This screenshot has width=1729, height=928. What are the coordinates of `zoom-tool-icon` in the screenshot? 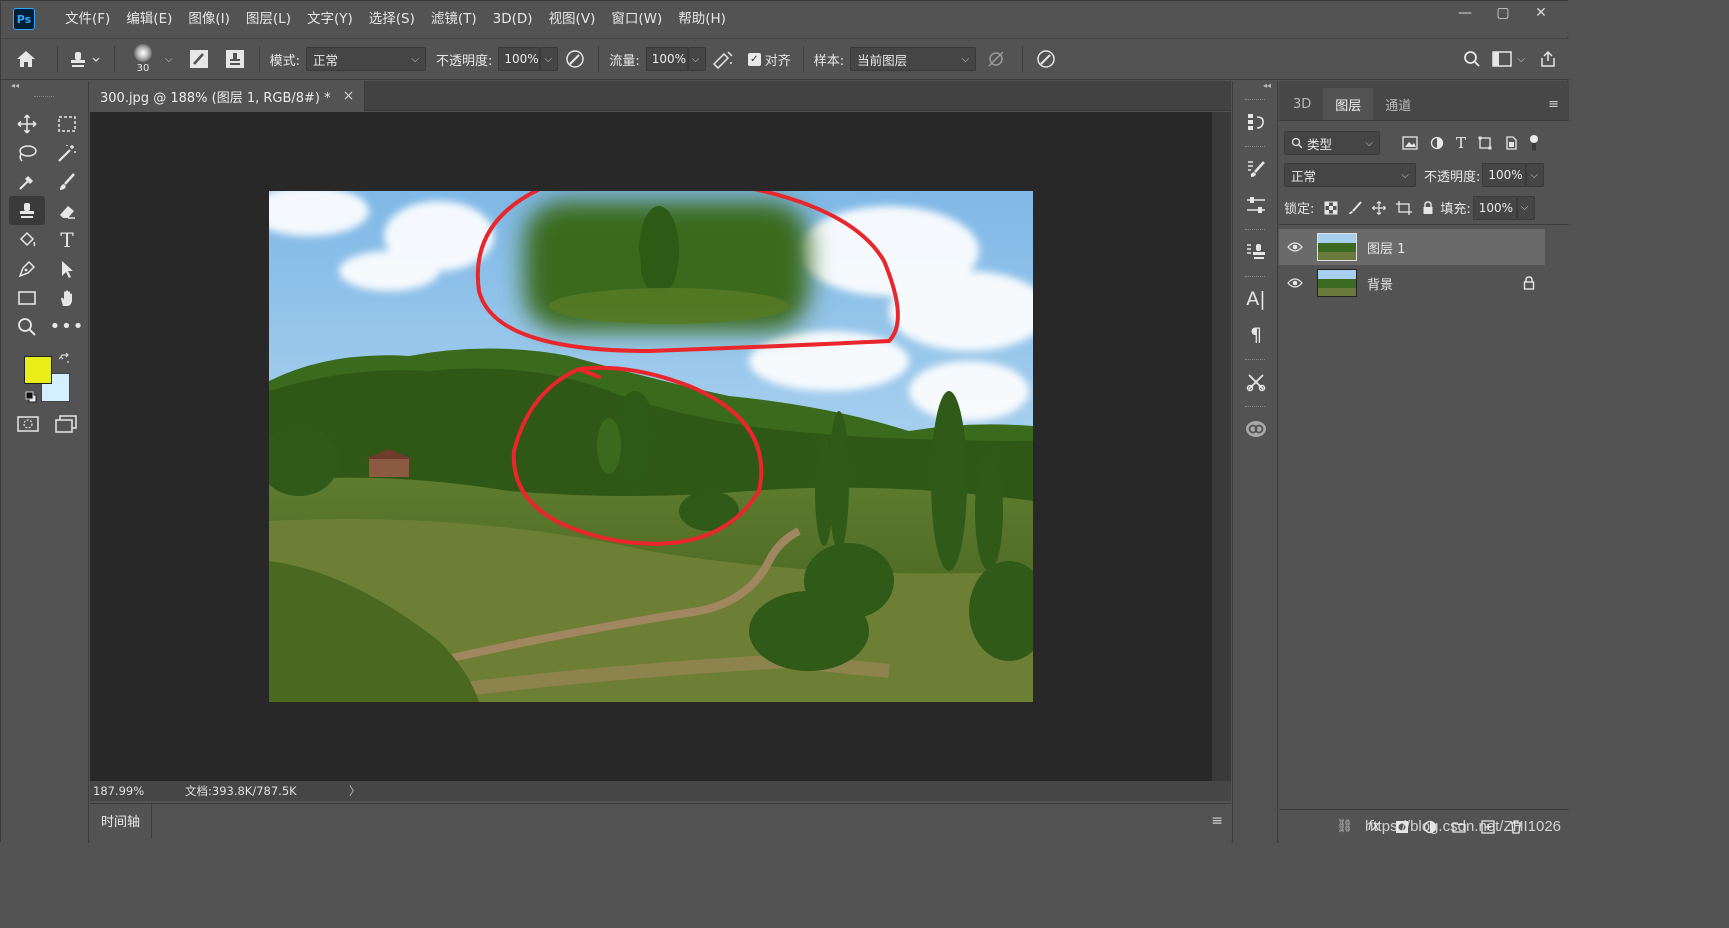 It's located at (27, 326).